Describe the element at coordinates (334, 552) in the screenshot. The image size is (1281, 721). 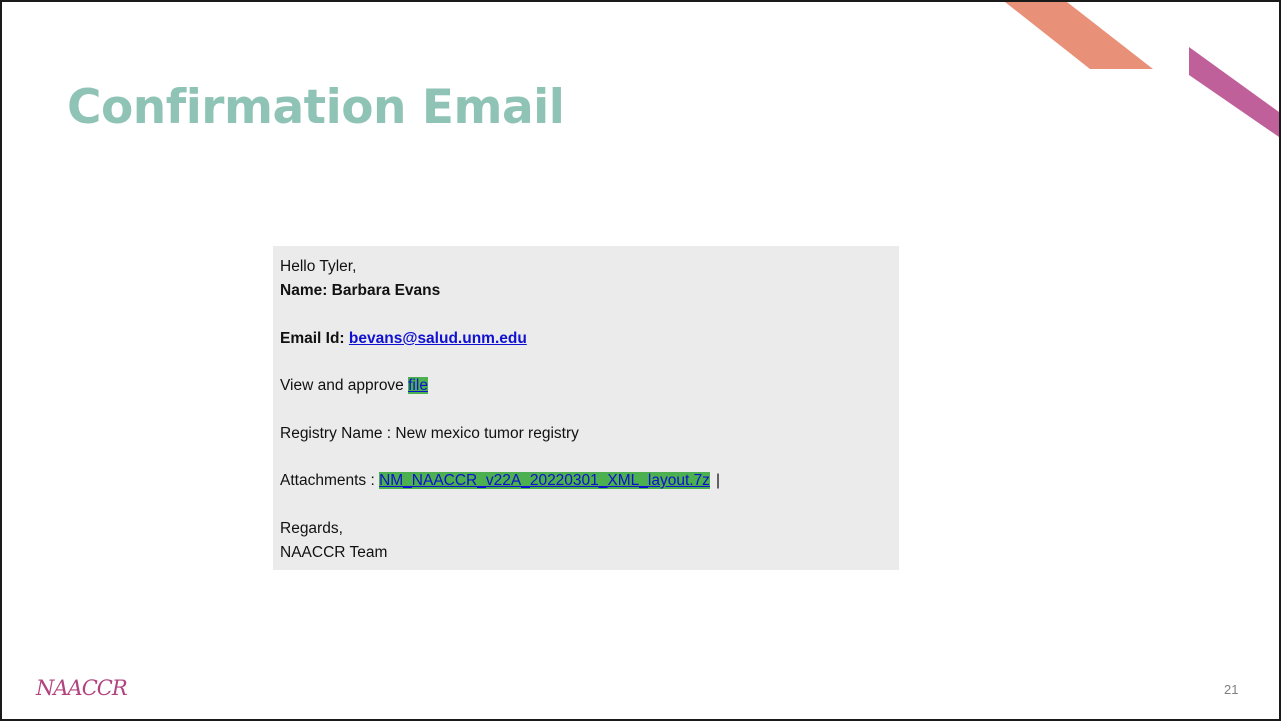
I see `team-signature: NAACCR Team` at that location.